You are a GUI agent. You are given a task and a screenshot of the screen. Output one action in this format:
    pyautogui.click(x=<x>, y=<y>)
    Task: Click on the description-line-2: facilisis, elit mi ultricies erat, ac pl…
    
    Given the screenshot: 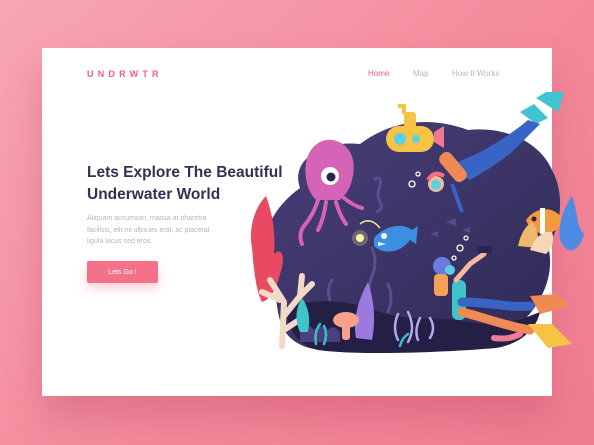 What is the action you would take?
    pyautogui.click(x=148, y=230)
    